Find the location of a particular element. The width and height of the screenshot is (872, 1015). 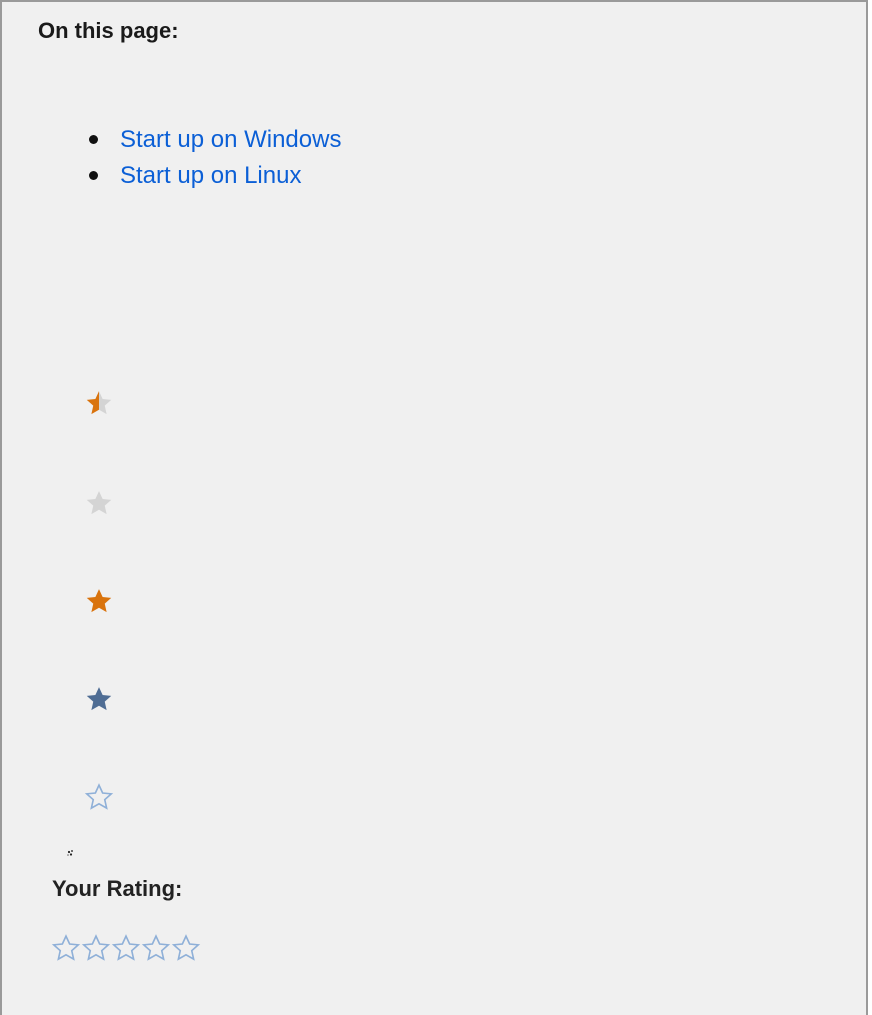

toc-link-windows: Start up on Windows is located at coordinates (230, 140).